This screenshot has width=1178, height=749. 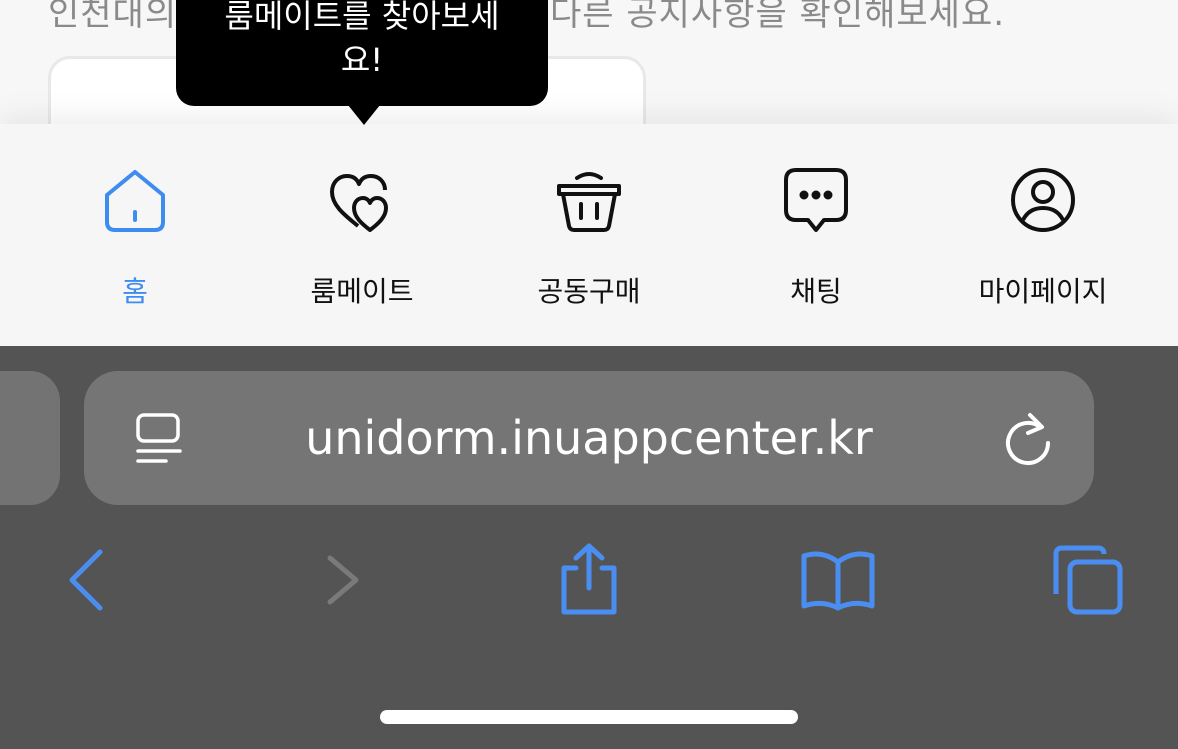 What do you see at coordinates (359, 203) in the screenshot?
I see `hearts-icon` at bounding box center [359, 203].